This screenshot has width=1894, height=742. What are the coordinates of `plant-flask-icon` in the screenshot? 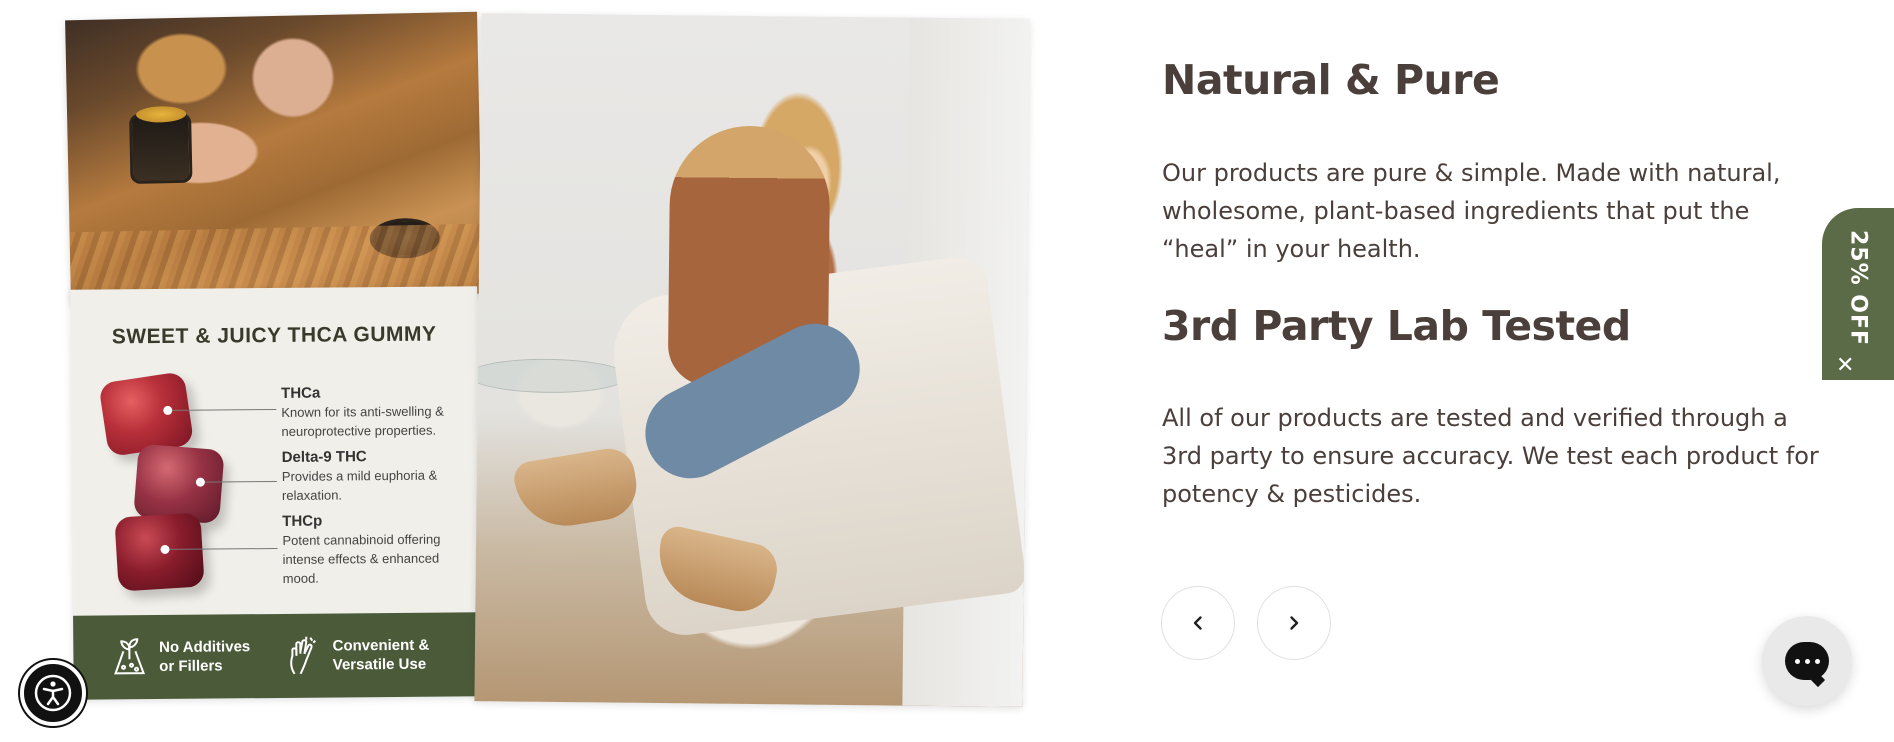 It's located at (129, 657).